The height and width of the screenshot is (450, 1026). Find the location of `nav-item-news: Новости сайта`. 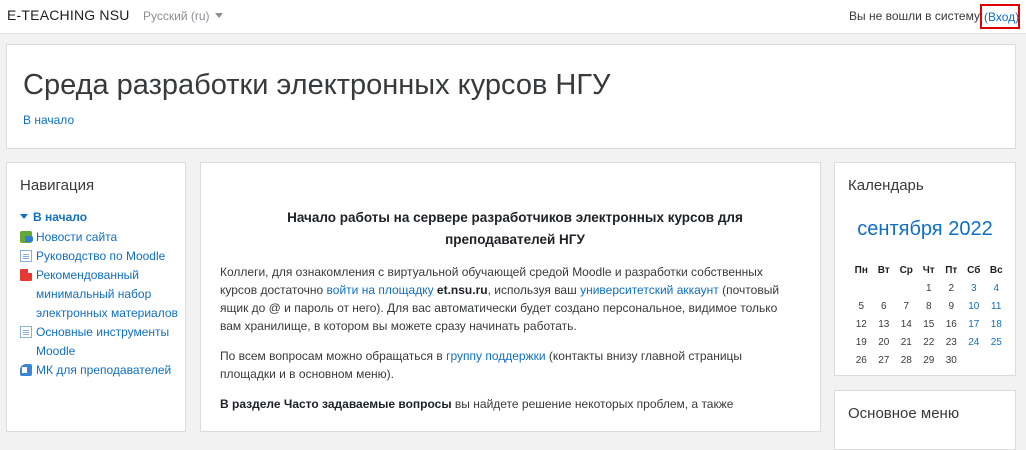

nav-item-news: Новости сайта is located at coordinates (100, 237).